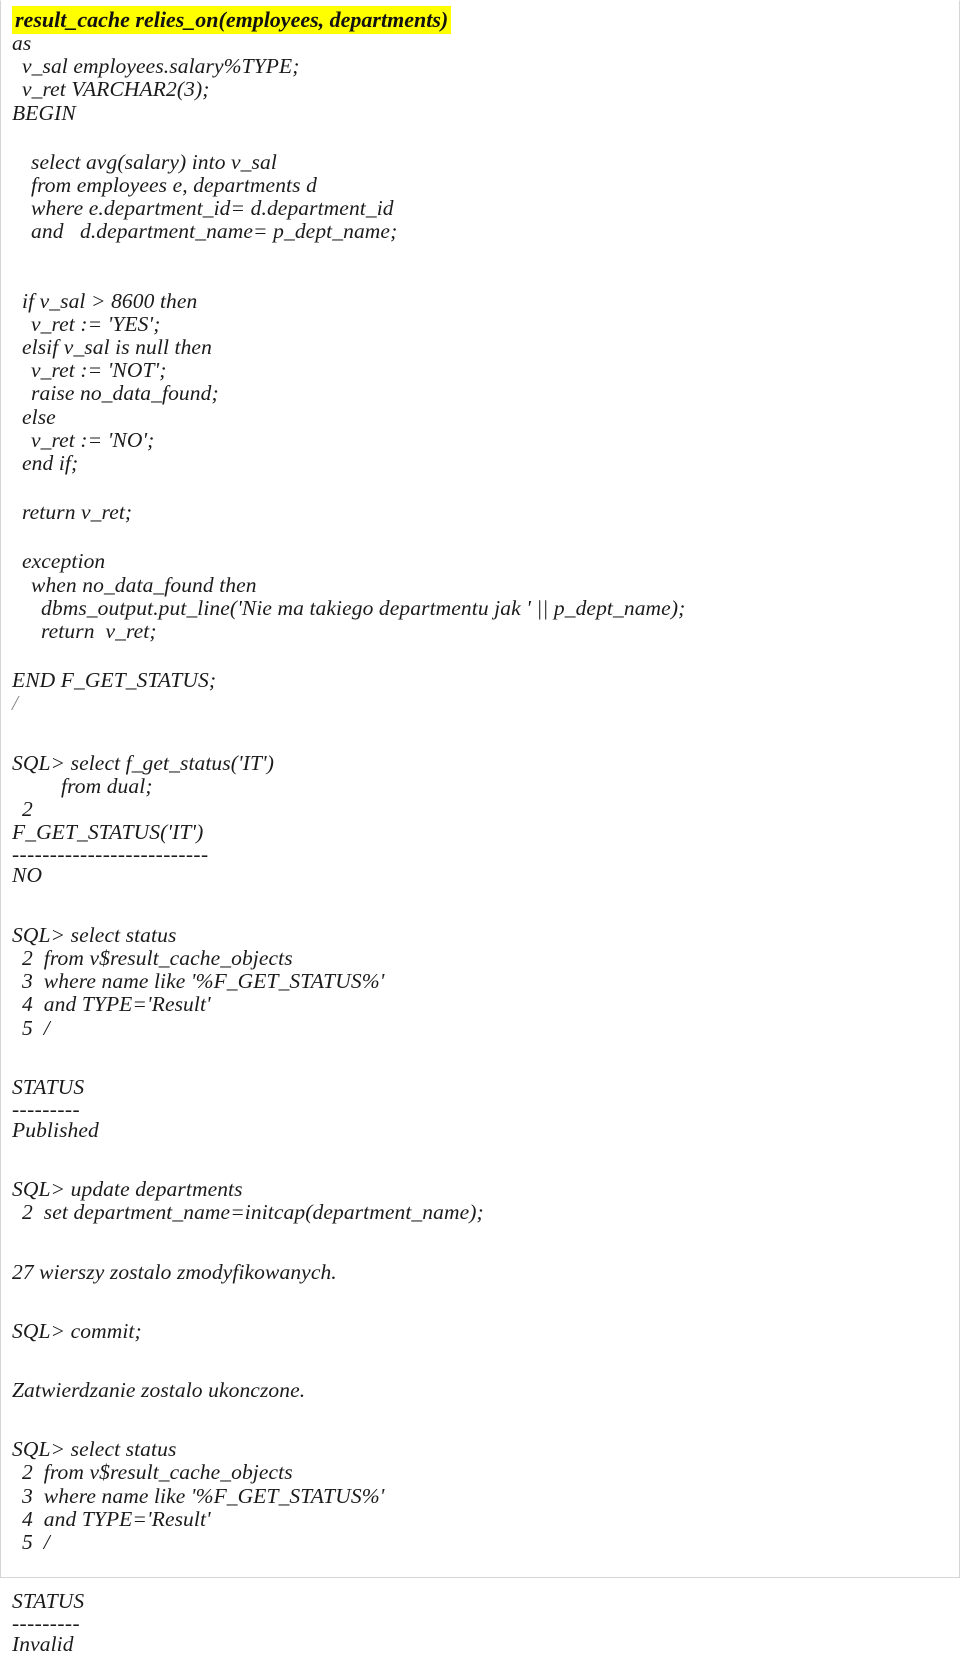 The image size is (960, 1657). I want to click on sql-continuation-3-where-name-2: 3 where name like '%F_GET_STATUS%', so click(203, 1495).